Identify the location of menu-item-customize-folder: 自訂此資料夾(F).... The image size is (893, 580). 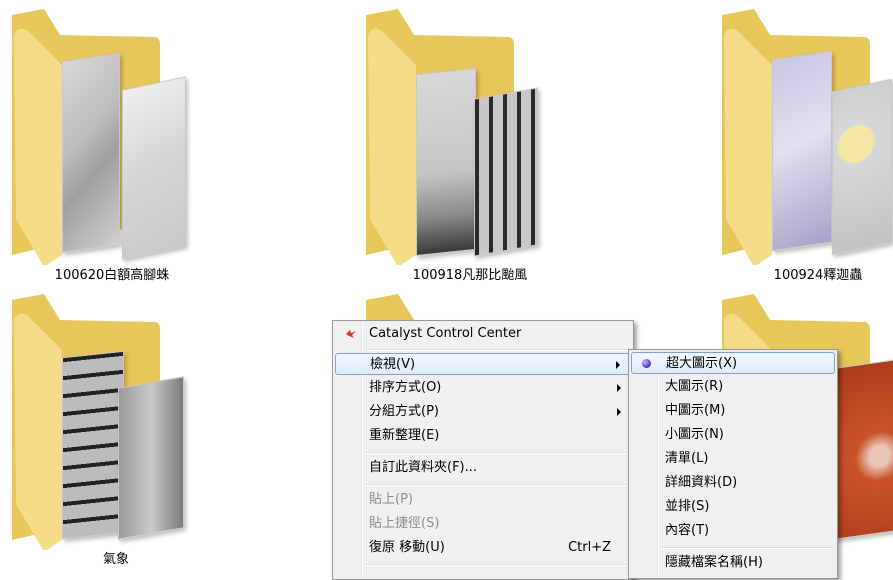
(483, 468).